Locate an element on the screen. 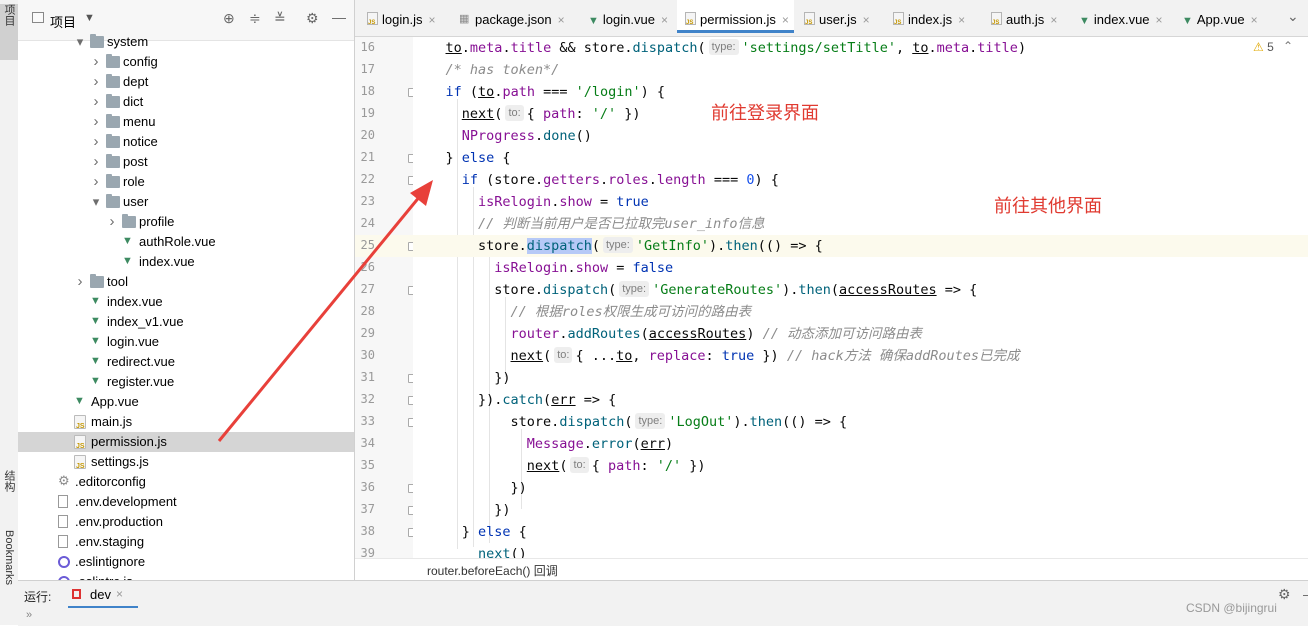  breadcrumb-text: router.beforeEach() 回调 is located at coordinates (492, 570).